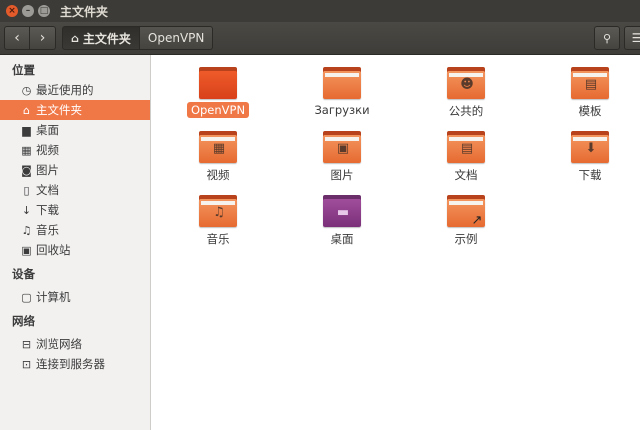 The height and width of the screenshot is (430, 640). I want to click on videos-folder-icon: ▦, so click(218, 147).